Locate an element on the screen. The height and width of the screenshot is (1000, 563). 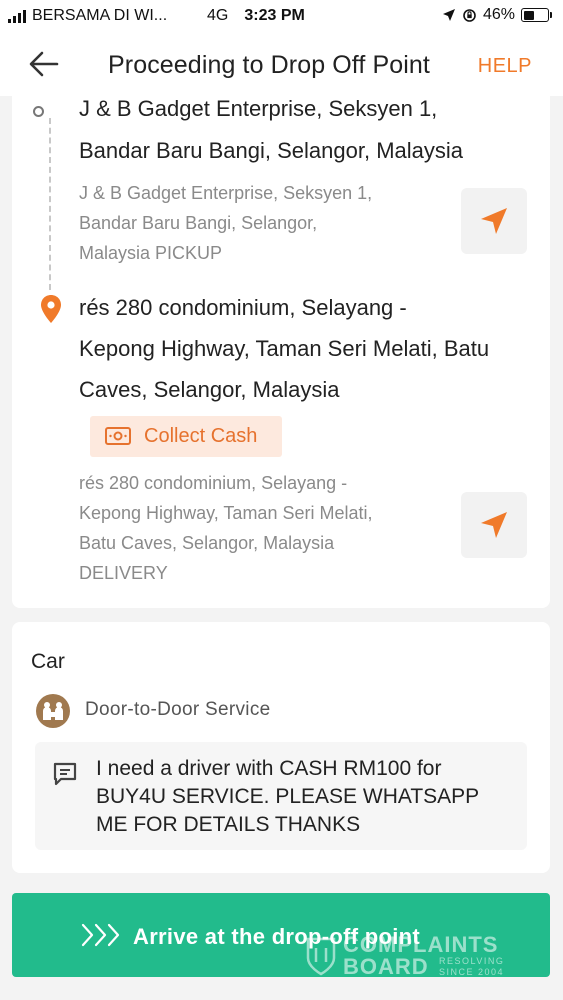
network-type: 4G is located at coordinates (218, 15).